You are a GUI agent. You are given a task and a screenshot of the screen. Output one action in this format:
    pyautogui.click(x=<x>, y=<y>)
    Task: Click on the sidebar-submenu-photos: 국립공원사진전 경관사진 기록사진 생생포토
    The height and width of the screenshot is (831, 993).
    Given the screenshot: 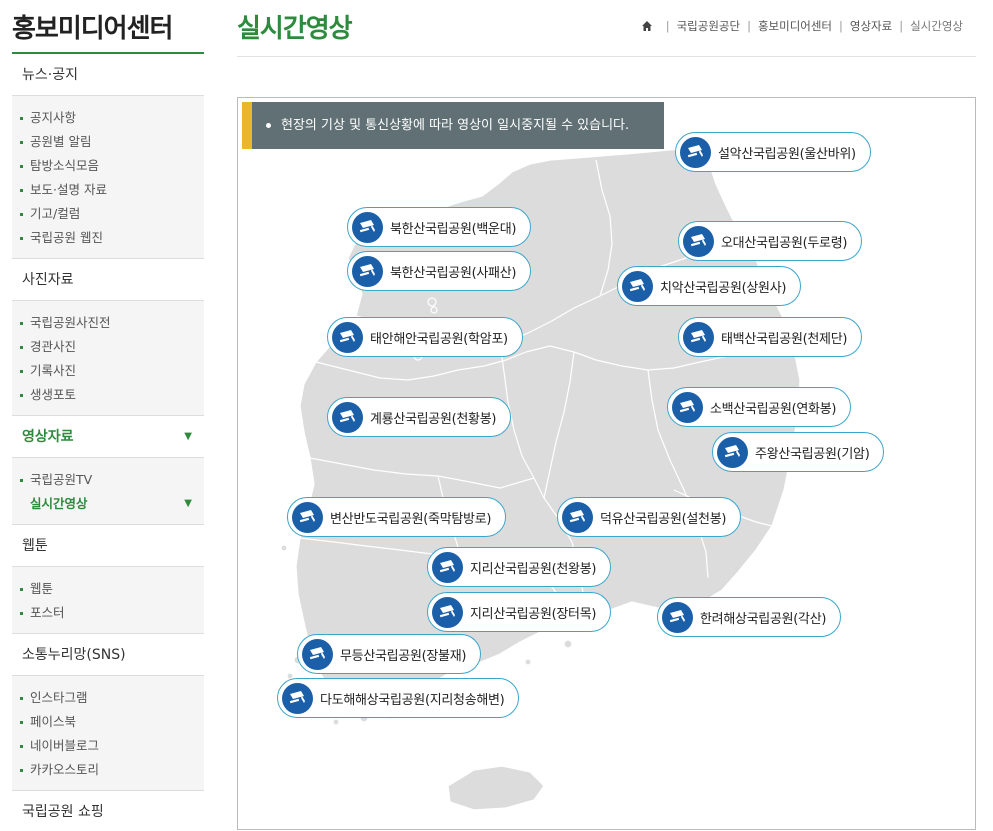 What is the action you would take?
    pyautogui.click(x=108, y=358)
    